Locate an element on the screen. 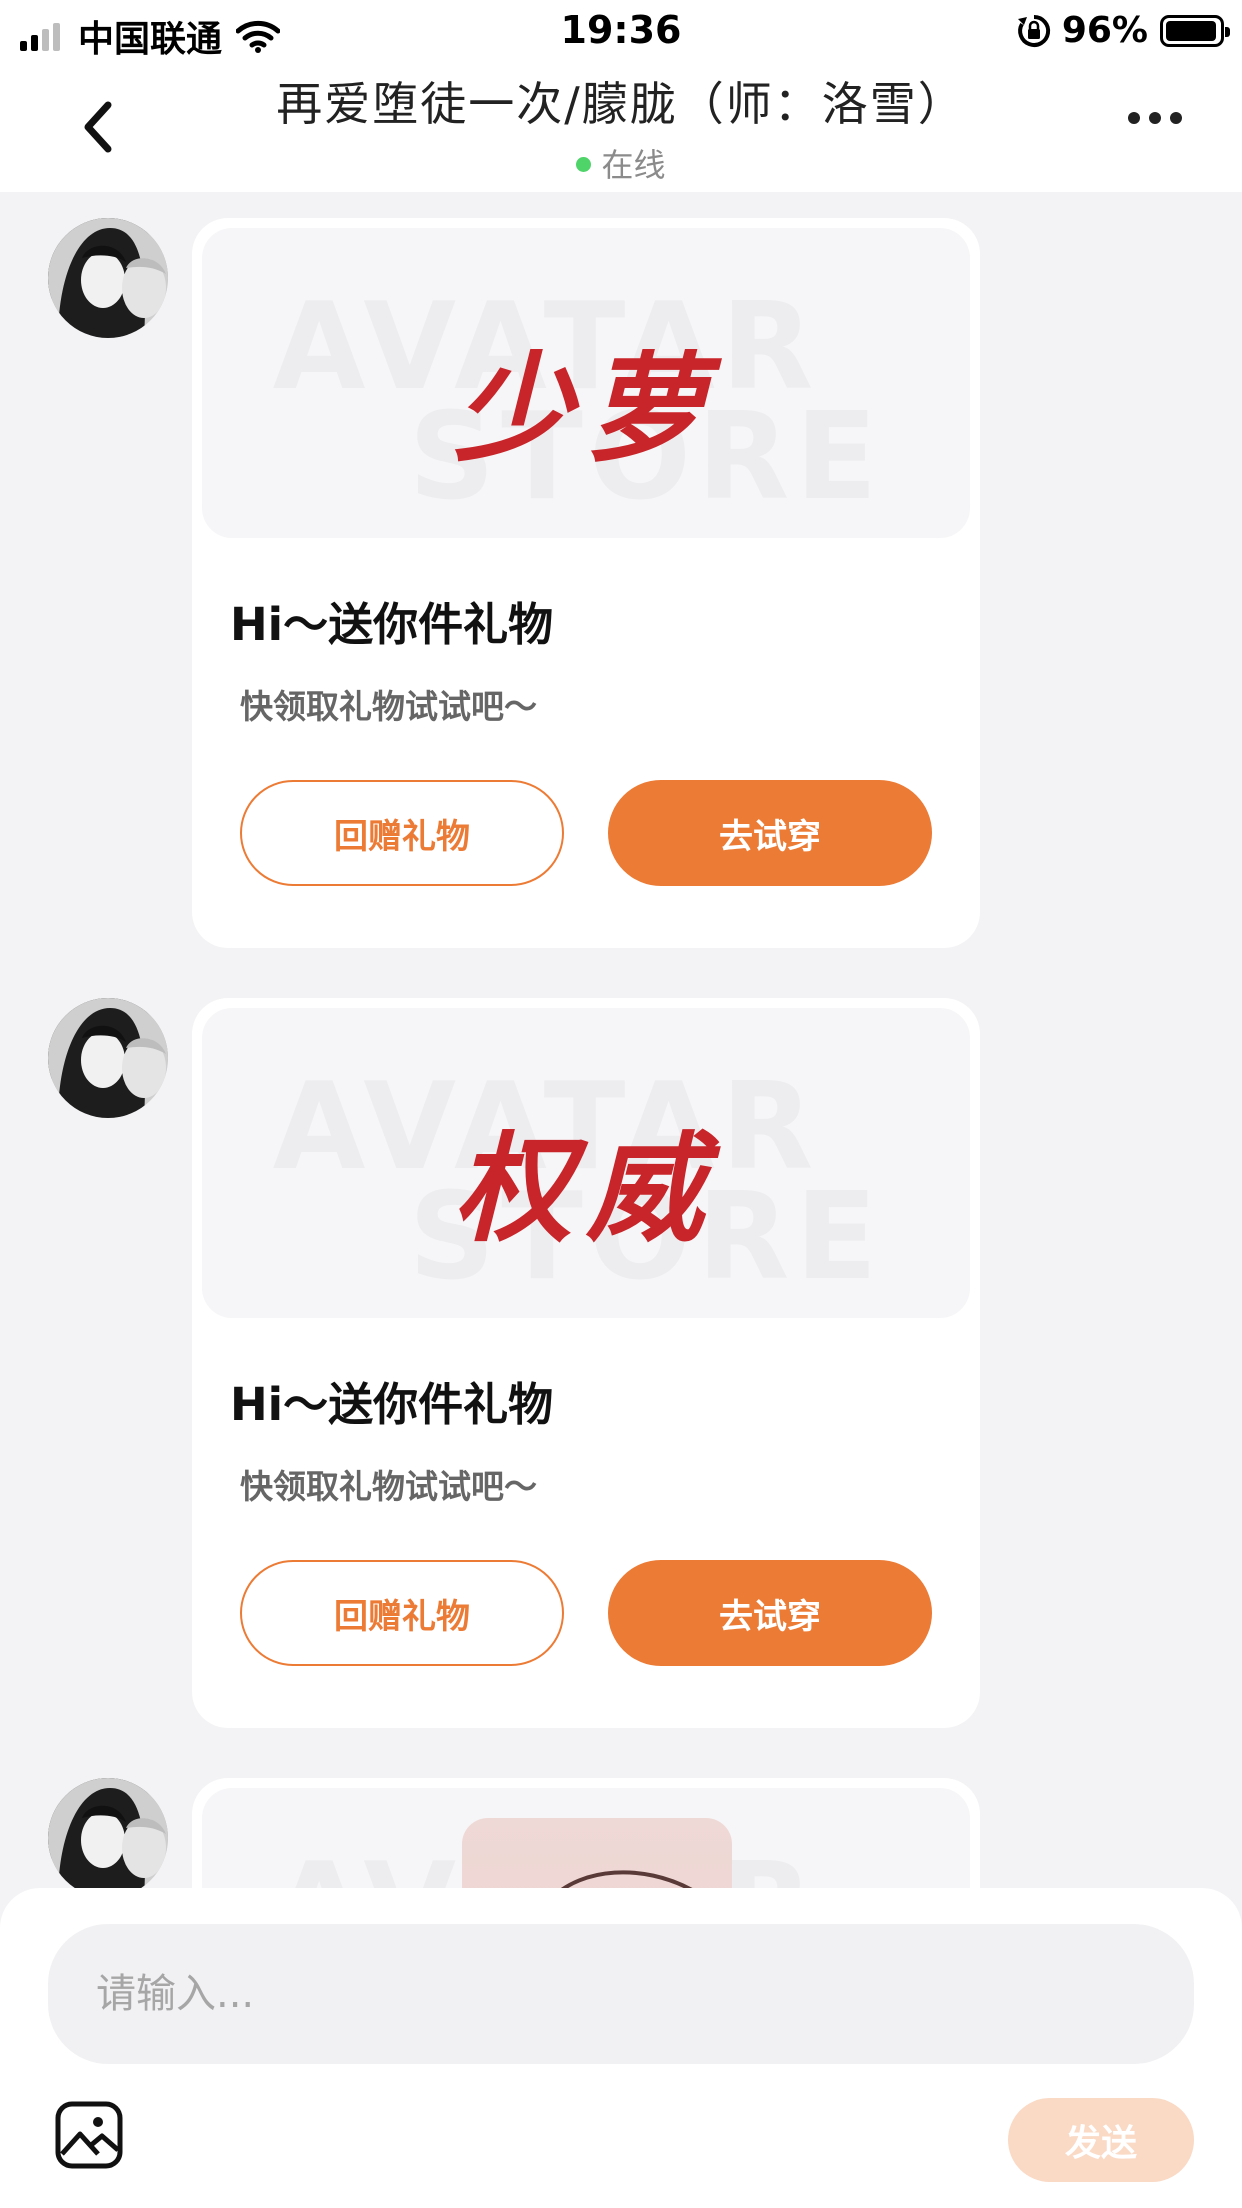 The height and width of the screenshot is (2208, 1242). online-dot is located at coordinates (584, 164).